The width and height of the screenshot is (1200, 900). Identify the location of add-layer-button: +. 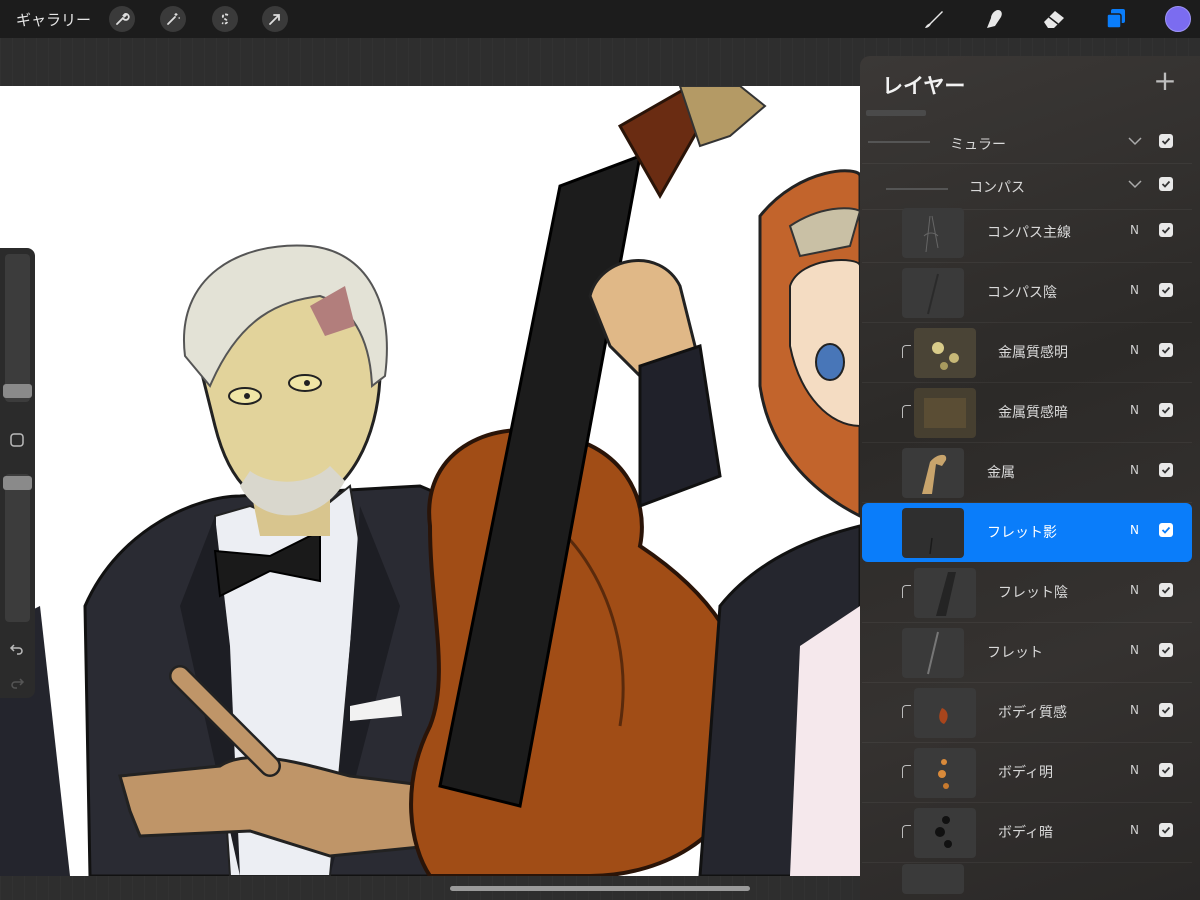
(1165, 81).